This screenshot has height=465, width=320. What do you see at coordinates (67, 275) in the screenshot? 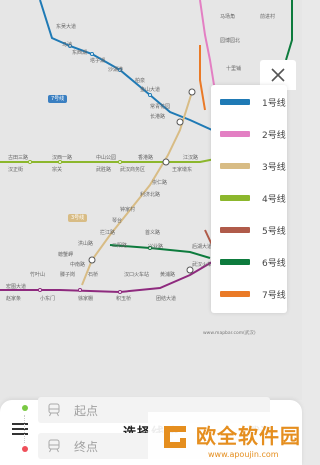
I see `station-label: 滕子岗` at bounding box center [67, 275].